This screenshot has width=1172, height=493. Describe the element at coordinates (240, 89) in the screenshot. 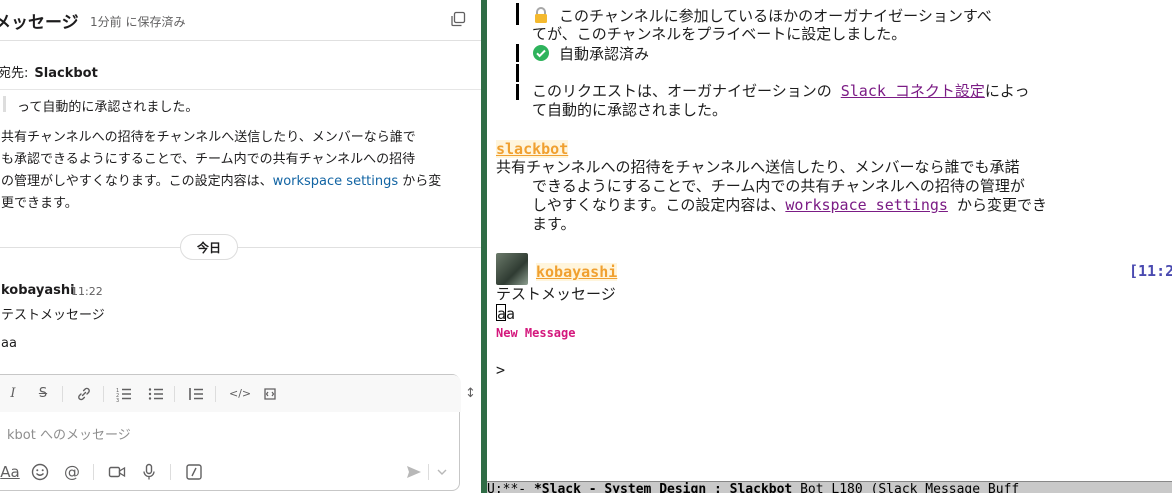

I see `recipient-divider` at that location.